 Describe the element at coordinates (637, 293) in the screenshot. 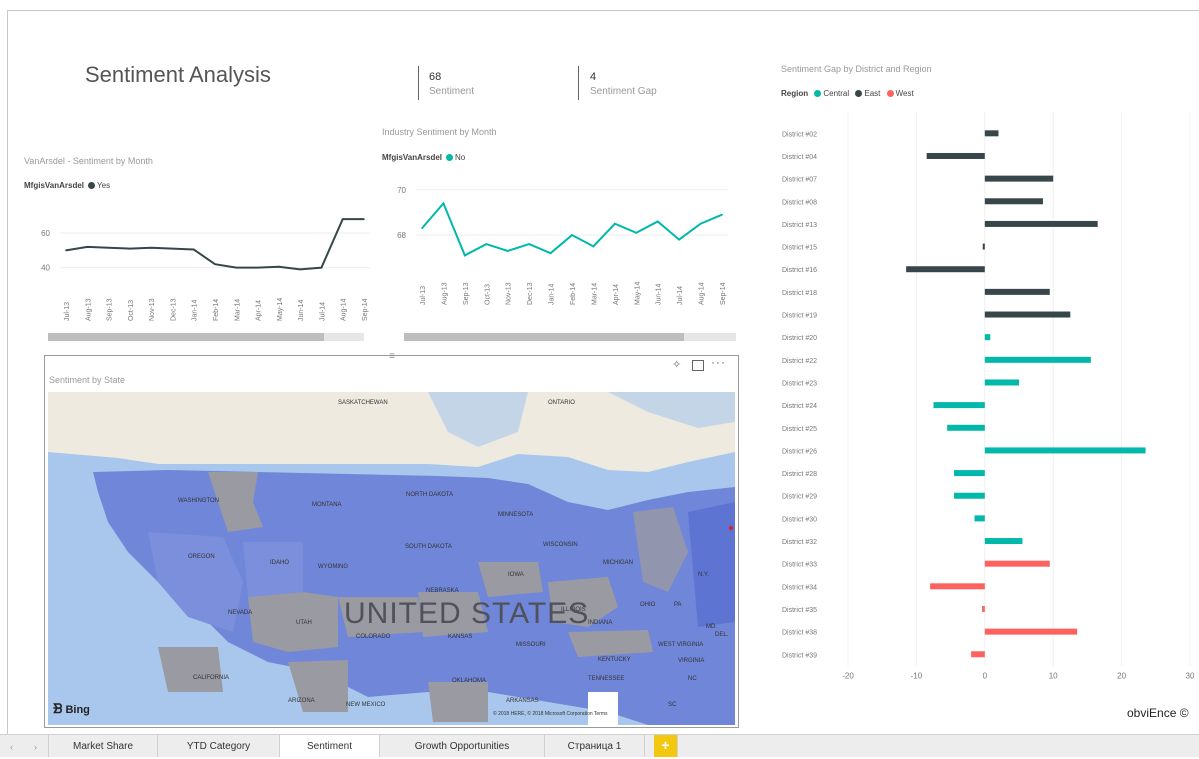

I see `x-tick-label: May-14` at that location.